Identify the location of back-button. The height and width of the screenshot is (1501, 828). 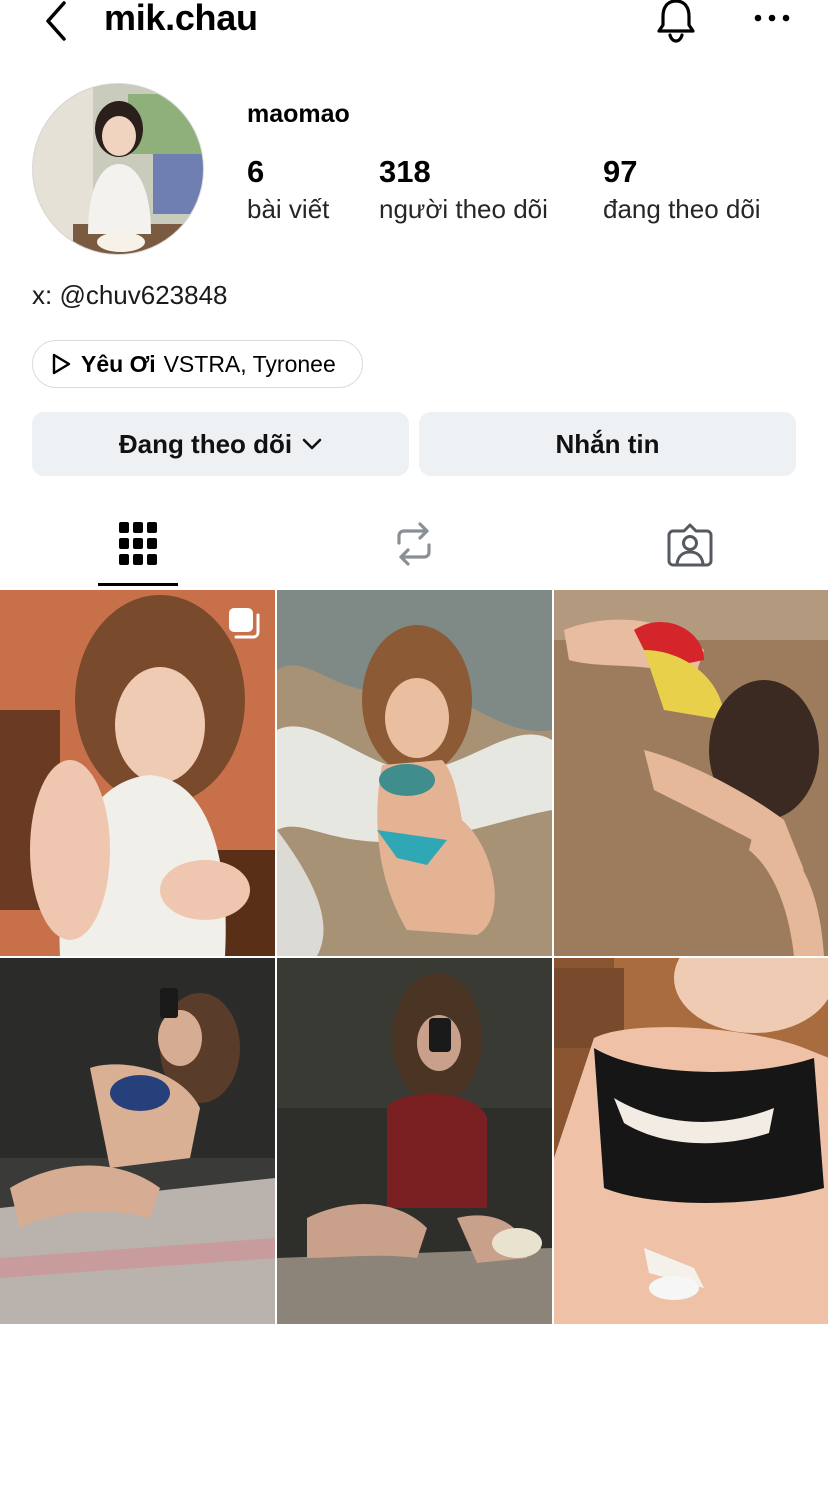
(56, 21).